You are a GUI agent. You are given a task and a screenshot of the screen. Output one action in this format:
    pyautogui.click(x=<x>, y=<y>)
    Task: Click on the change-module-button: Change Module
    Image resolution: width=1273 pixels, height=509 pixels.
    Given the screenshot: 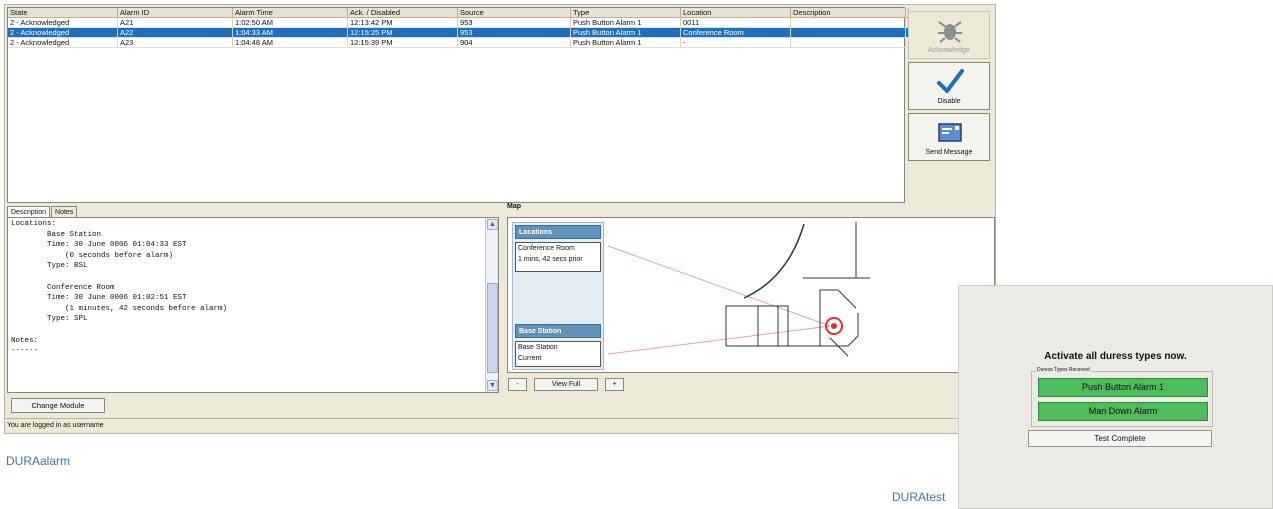 What is the action you would take?
    pyautogui.click(x=58, y=405)
    